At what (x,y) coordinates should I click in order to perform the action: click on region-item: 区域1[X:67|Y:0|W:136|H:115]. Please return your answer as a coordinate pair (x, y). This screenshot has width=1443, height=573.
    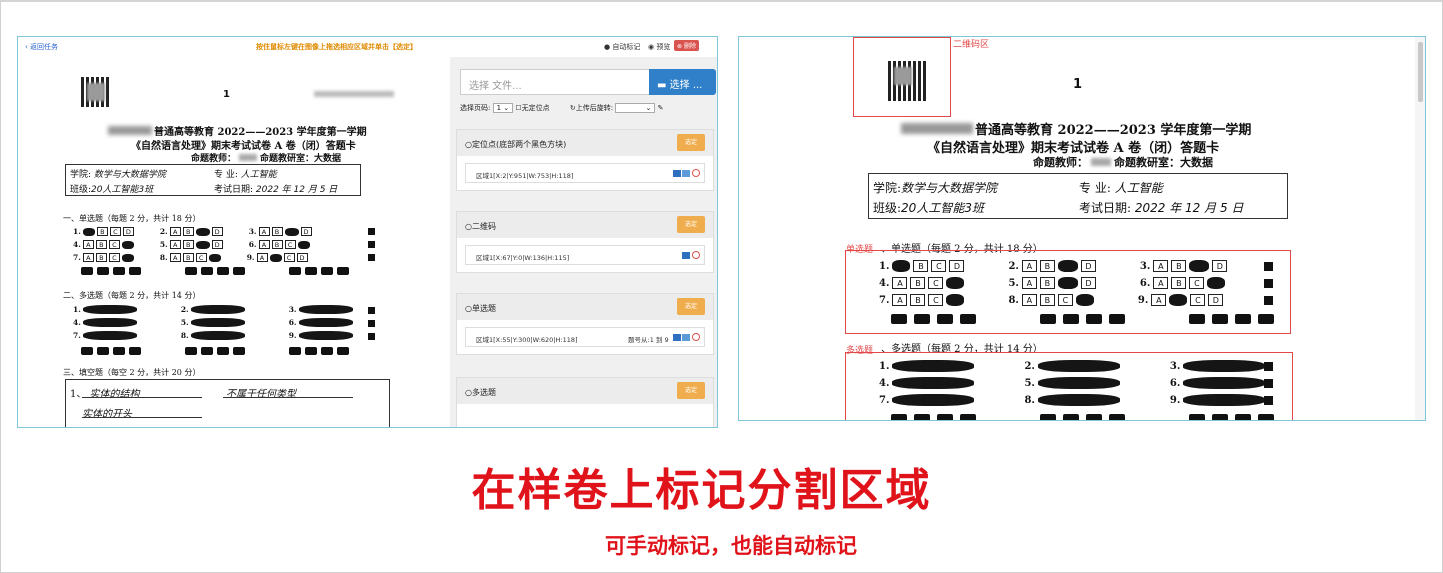
    Looking at the image, I should click on (585, 255).